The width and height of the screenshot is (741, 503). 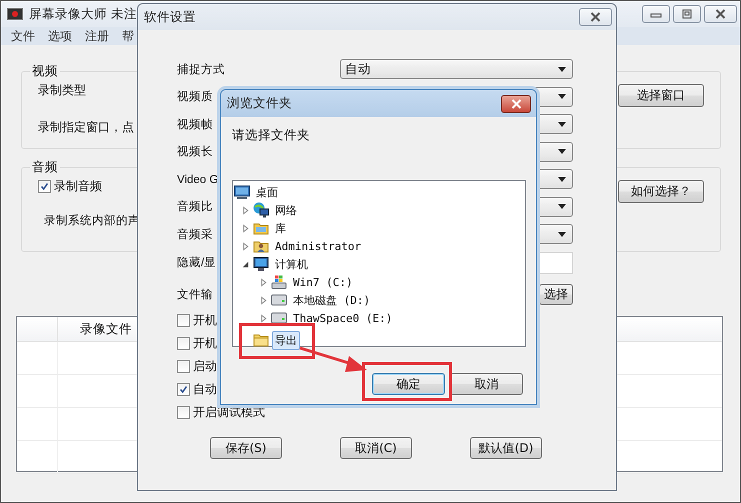 What do you see at coordinates (267, 192) in the screenshot?
I see `tree-item: 桌面` at bounding box center [267, 192].